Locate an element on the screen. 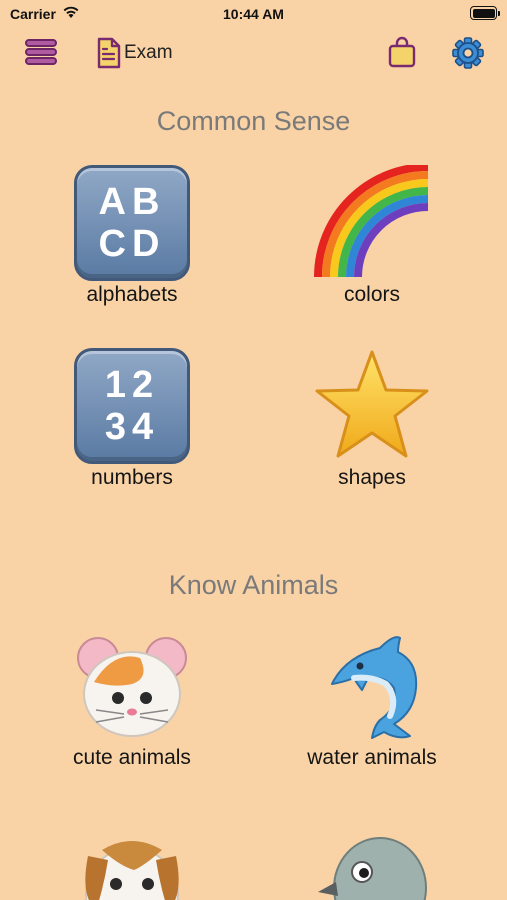  document-icon is located at coordinates (109, 53).